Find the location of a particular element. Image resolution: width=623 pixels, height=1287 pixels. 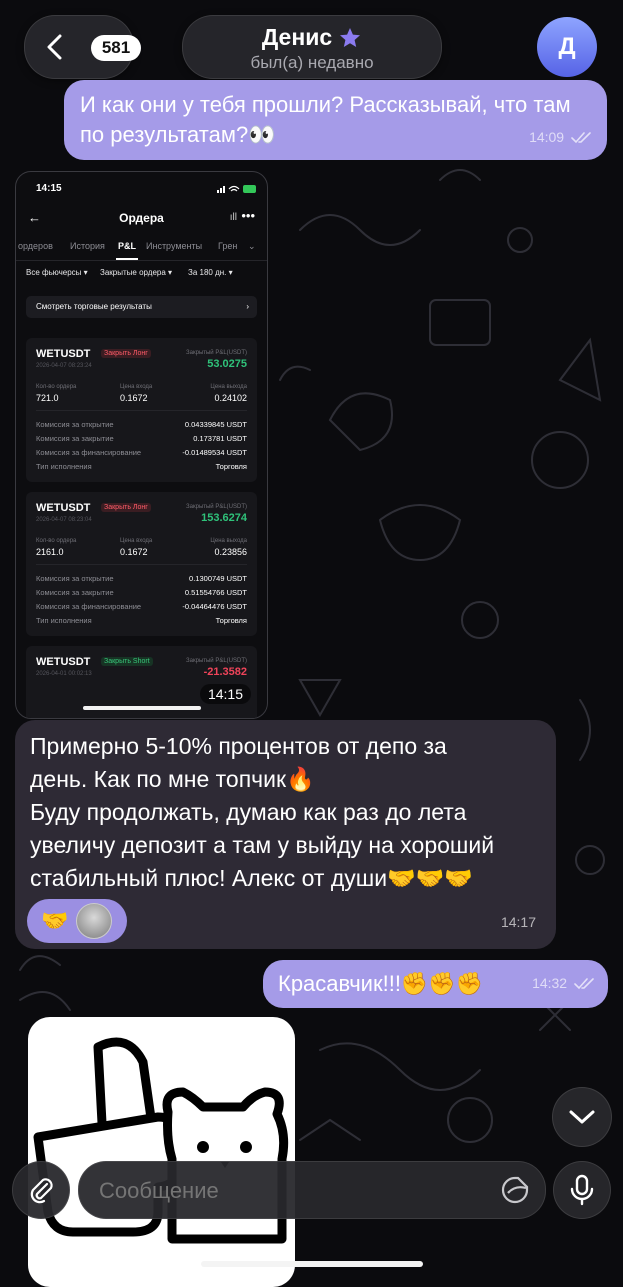

screenshot-chart-icon: ıll is located at coordinates (233, 217).